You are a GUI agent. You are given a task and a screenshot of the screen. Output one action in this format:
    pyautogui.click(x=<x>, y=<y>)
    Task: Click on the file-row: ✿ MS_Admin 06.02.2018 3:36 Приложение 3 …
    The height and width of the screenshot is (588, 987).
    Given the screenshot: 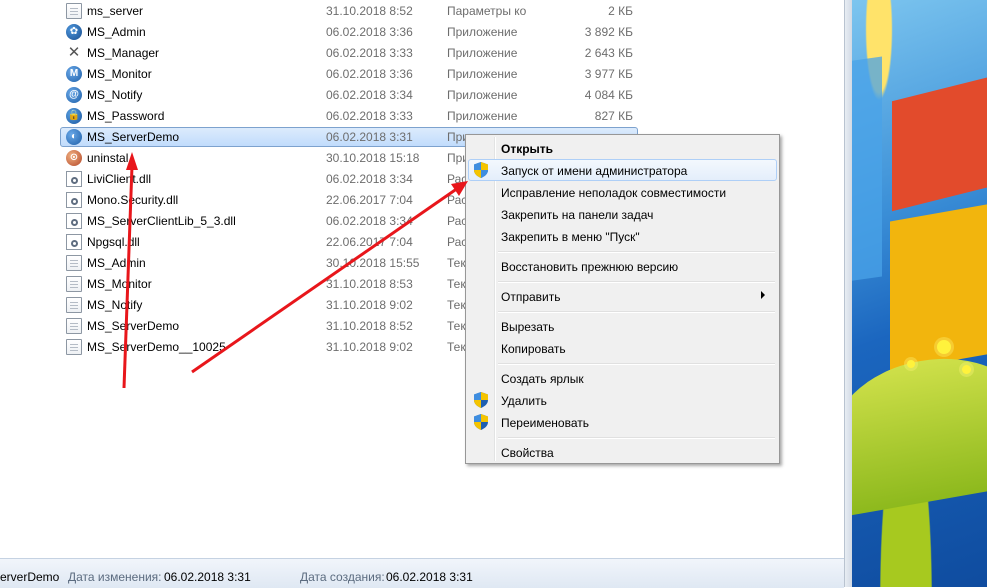 What is the action you would take?
    pyautogui.click(x=349, y=32)
    